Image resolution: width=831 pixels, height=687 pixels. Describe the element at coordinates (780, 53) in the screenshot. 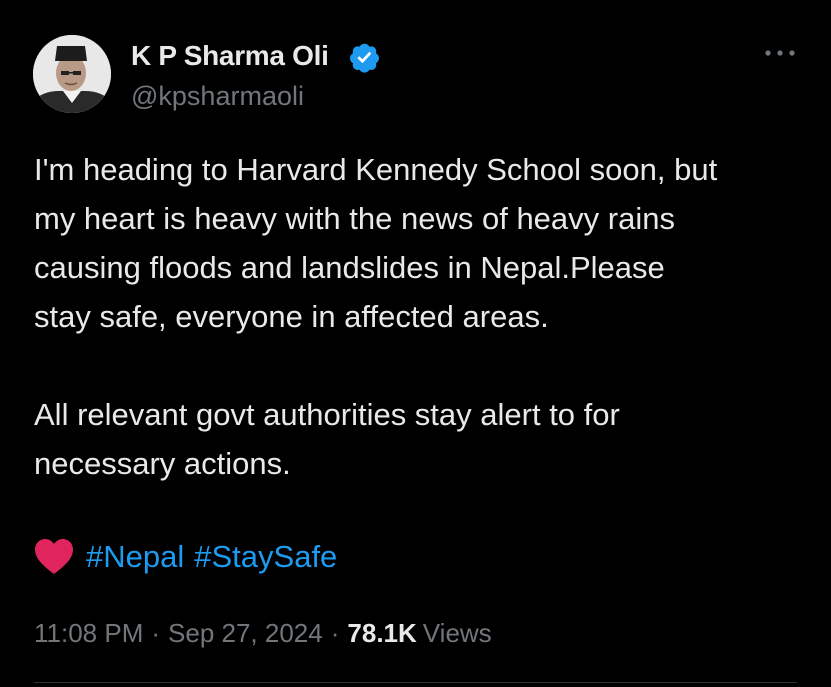

I see `more-options-icon` at that location.